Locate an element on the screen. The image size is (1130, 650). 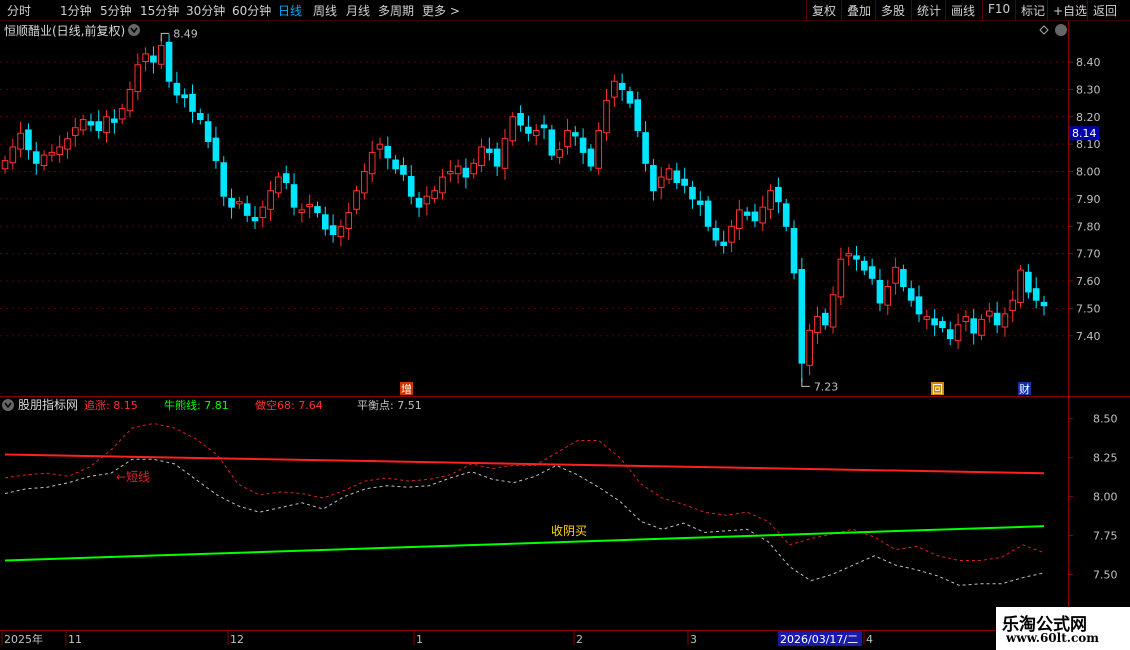
annotation-short-line: ←短线 is located at coordinates (133, 477).